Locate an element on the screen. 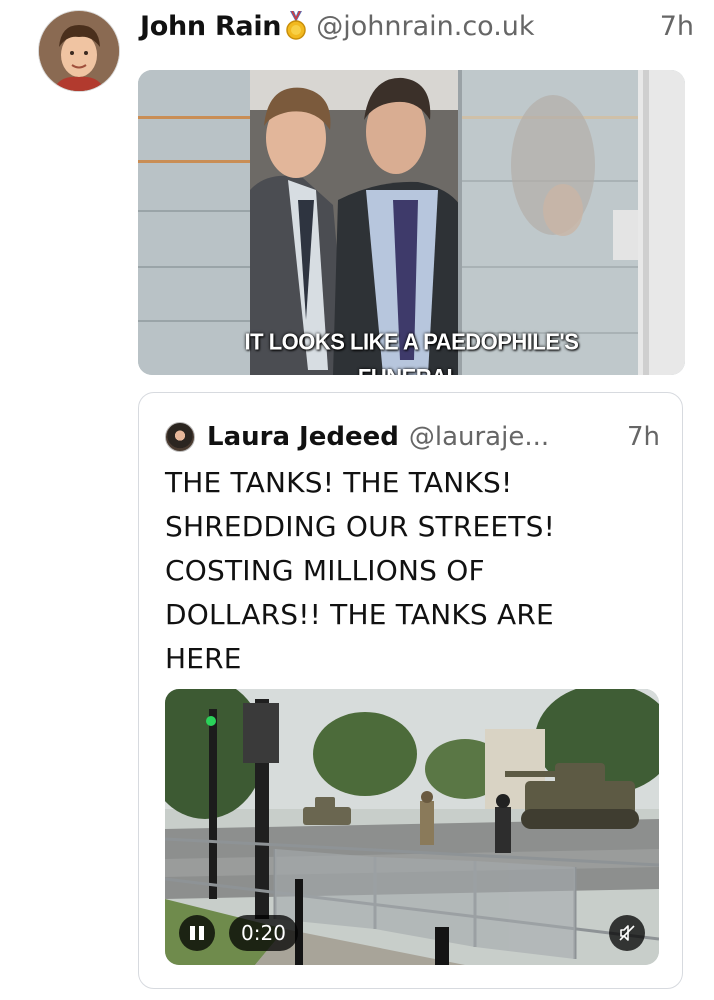 This screenshot has width=714, height=1000. post-timestamp: 7h is located at coordinates (677, 26).